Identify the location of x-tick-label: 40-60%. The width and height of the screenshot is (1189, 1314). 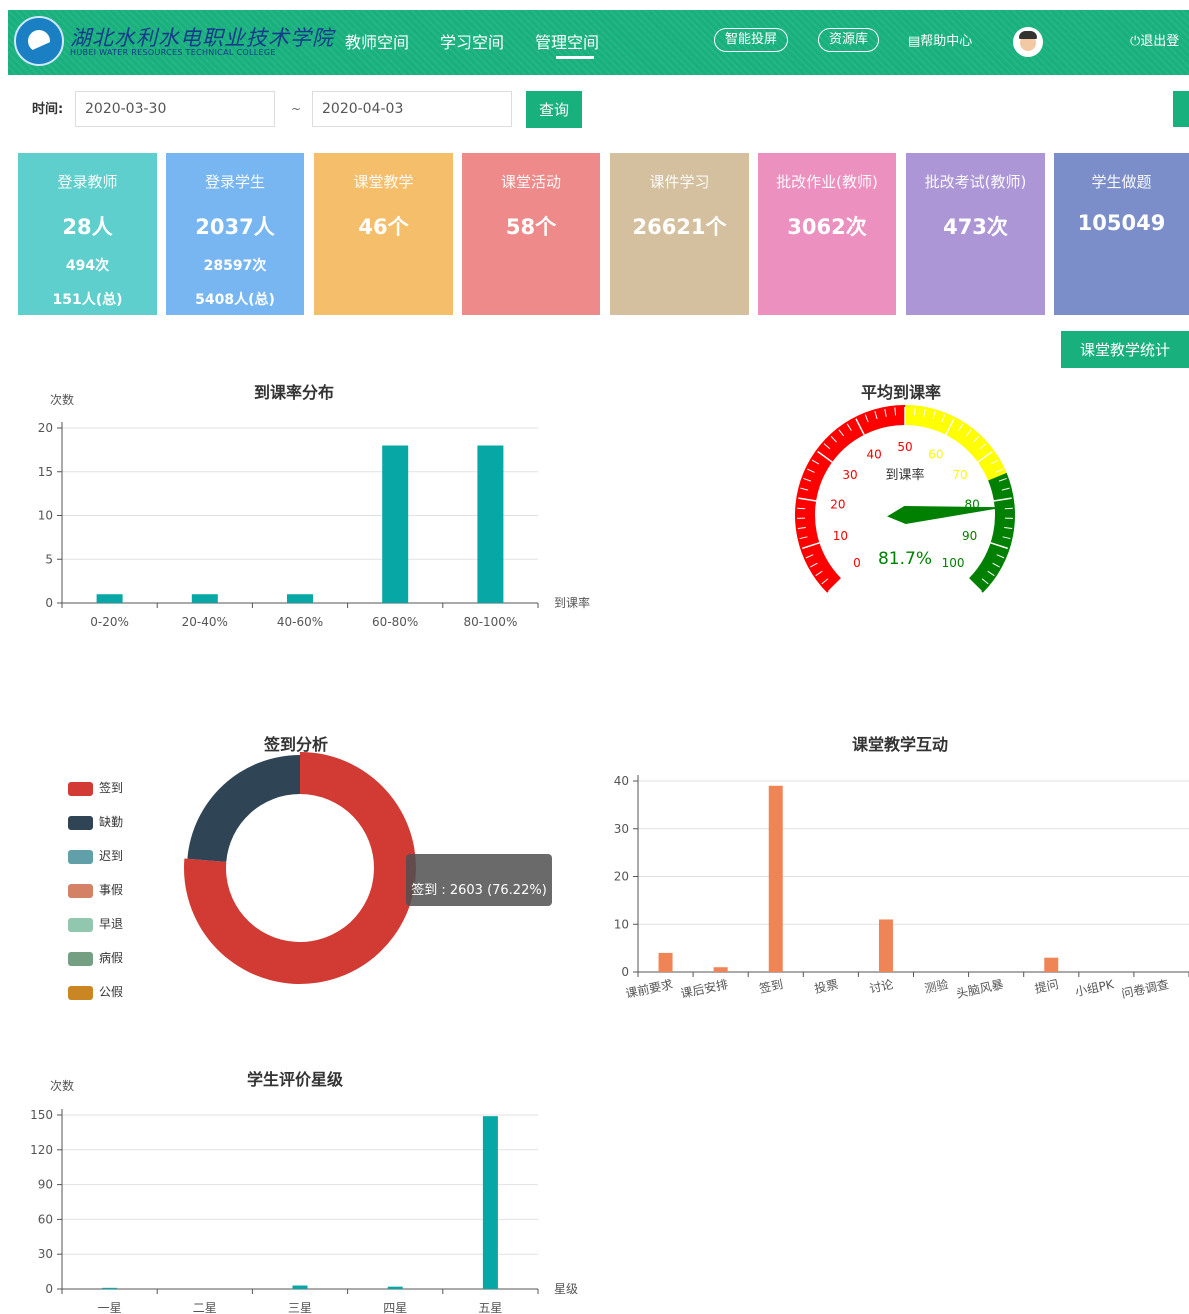
(300, 622).